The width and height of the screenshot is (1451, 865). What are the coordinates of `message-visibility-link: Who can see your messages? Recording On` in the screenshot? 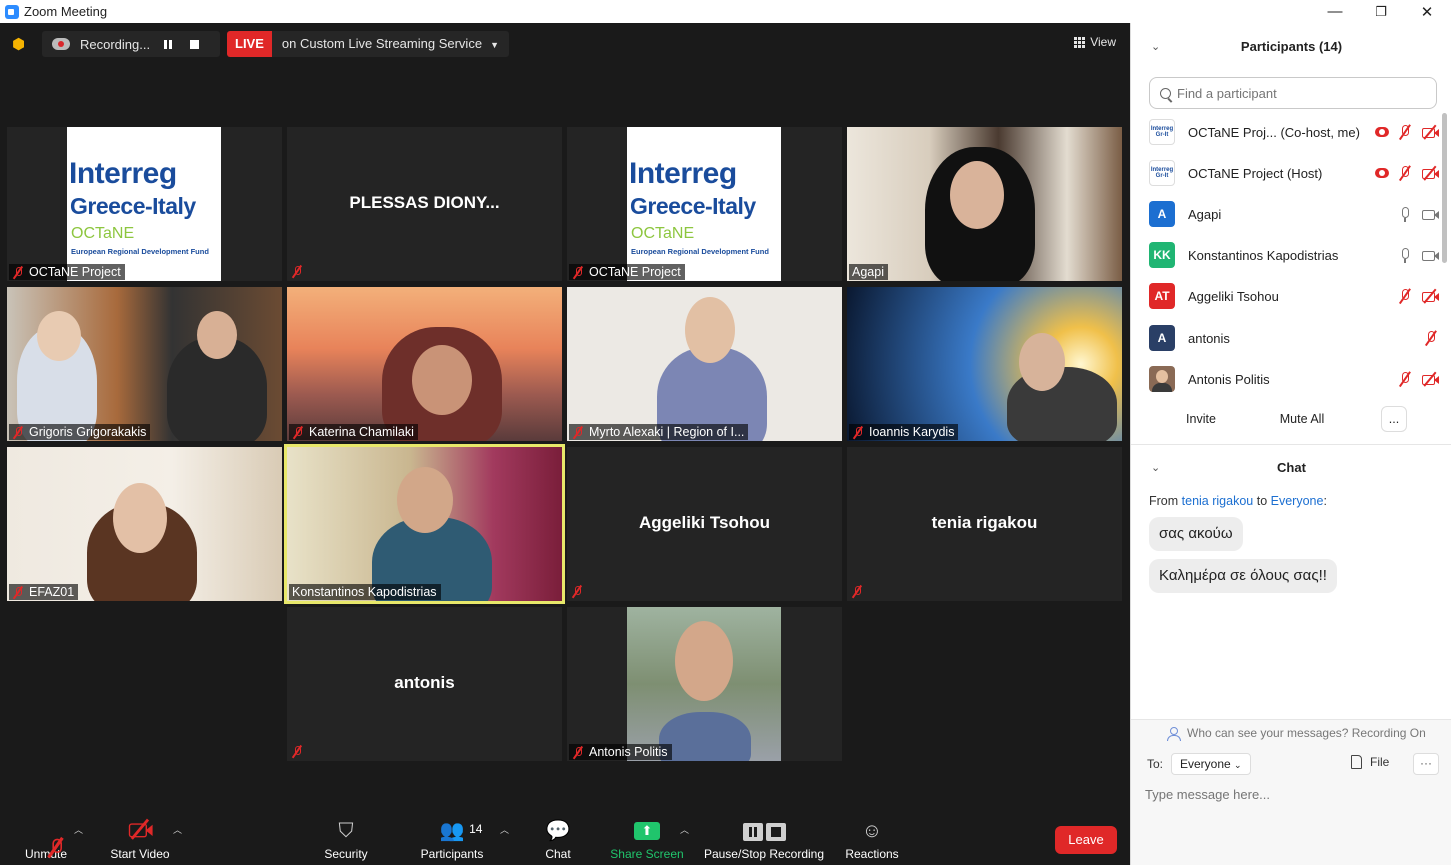 It's located at (1296, 733).